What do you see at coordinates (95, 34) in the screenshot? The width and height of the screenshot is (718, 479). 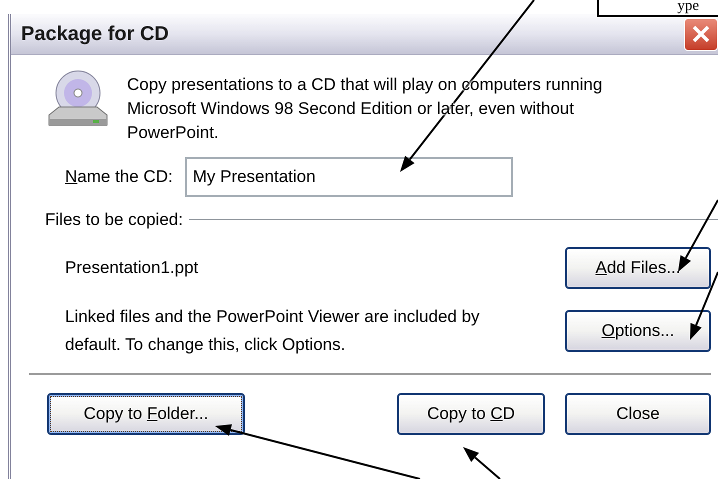 I see `window-title: Package for CD` at bounding box center [95, 34].